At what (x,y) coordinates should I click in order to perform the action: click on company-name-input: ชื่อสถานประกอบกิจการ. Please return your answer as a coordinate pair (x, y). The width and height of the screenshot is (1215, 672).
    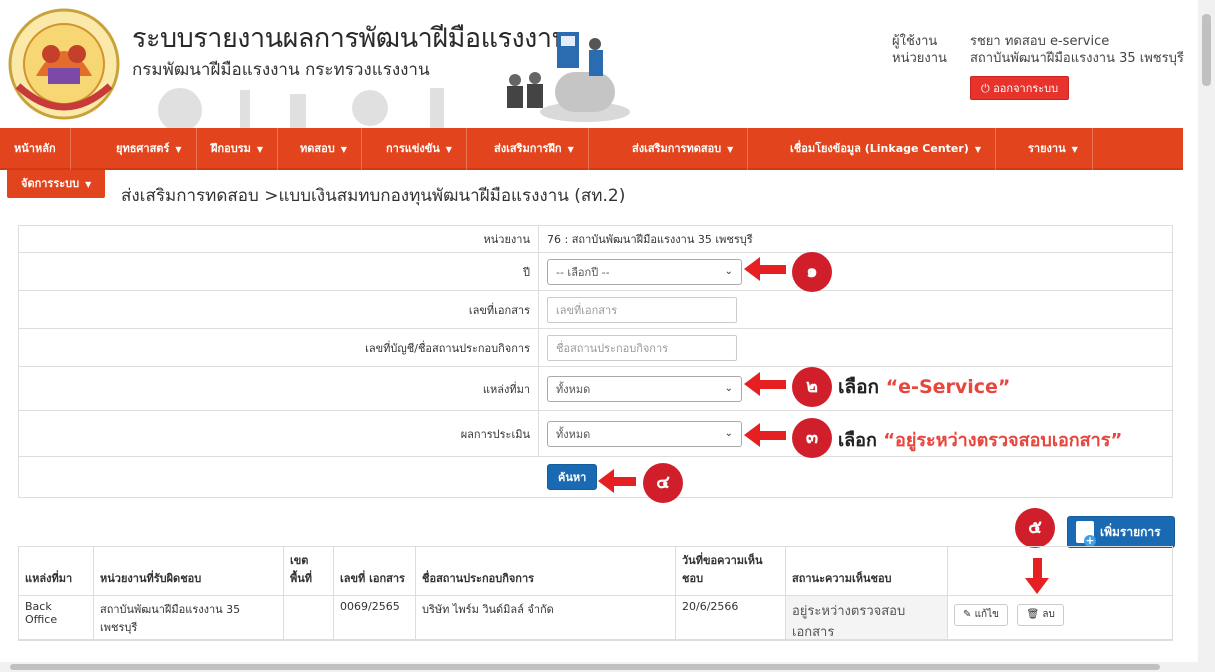
    Looking at the image, I should click on (642, 347).